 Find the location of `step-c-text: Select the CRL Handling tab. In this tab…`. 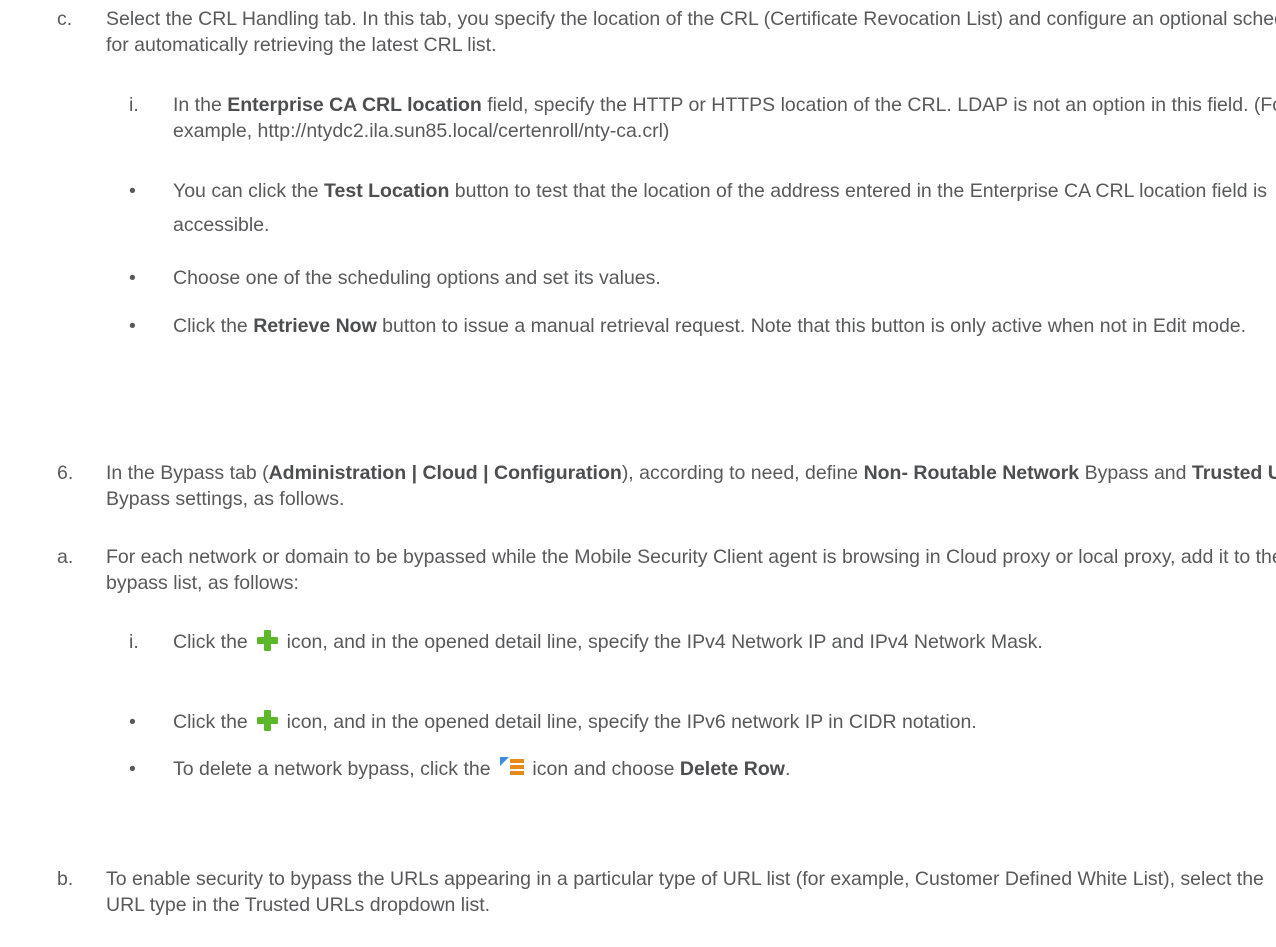

step-c-text: Select the CRL Handling tab. In this tab… is located at coordinates (691, 32).